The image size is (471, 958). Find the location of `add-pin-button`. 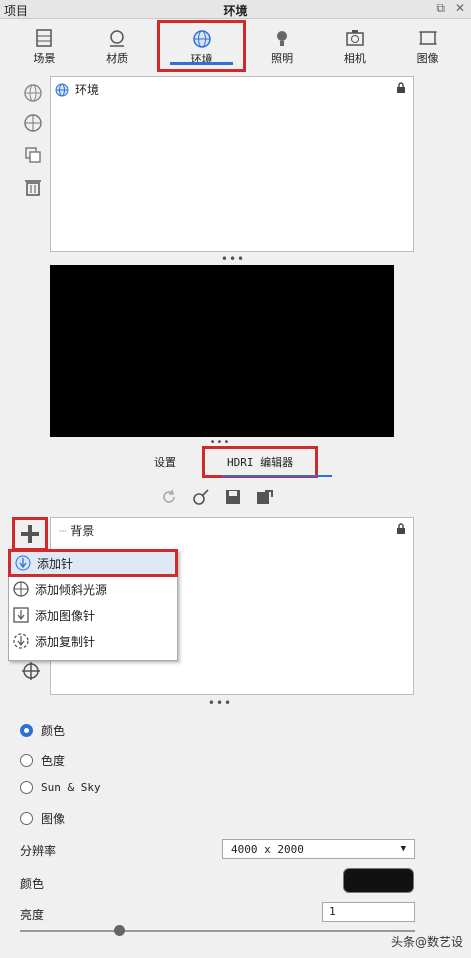

add-pin-button is located at coordinates (30, 534).